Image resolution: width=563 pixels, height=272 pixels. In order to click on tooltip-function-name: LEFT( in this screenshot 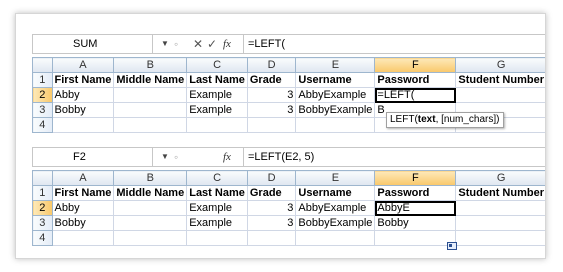, I will do `click(404, 119)`.